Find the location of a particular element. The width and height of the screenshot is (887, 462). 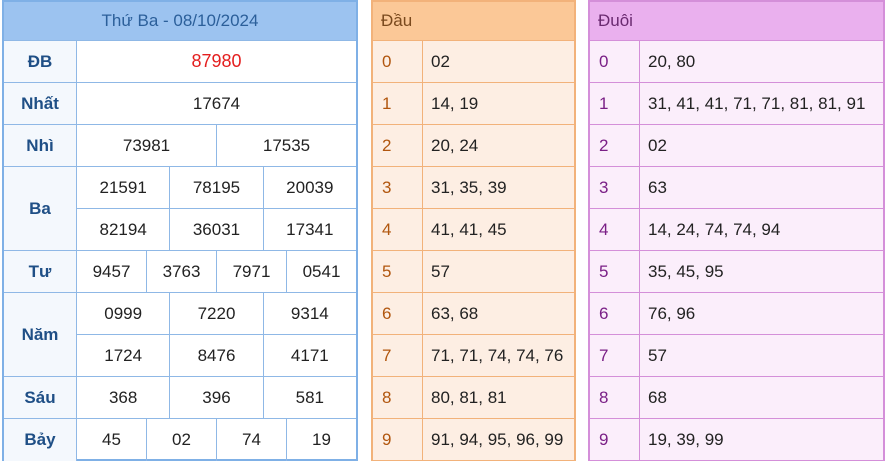

duoi-digit: 9 is located at coordinates (615, 439).